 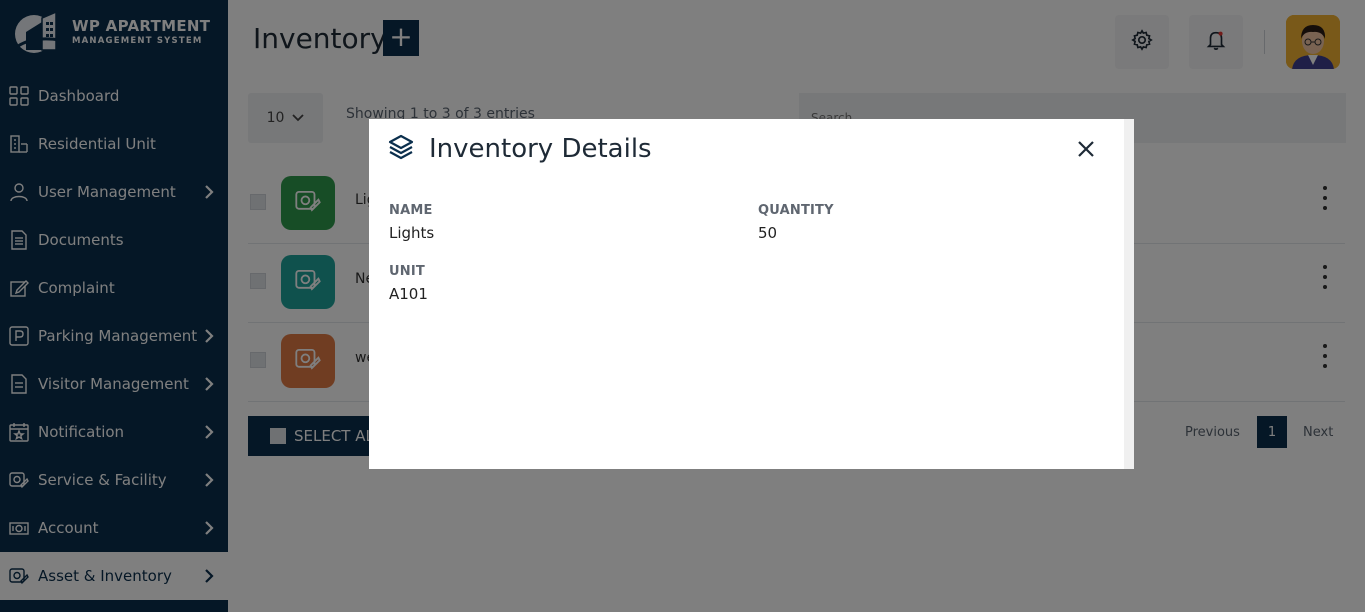 I want to click on close-icon, so click(x=1086, y=149).